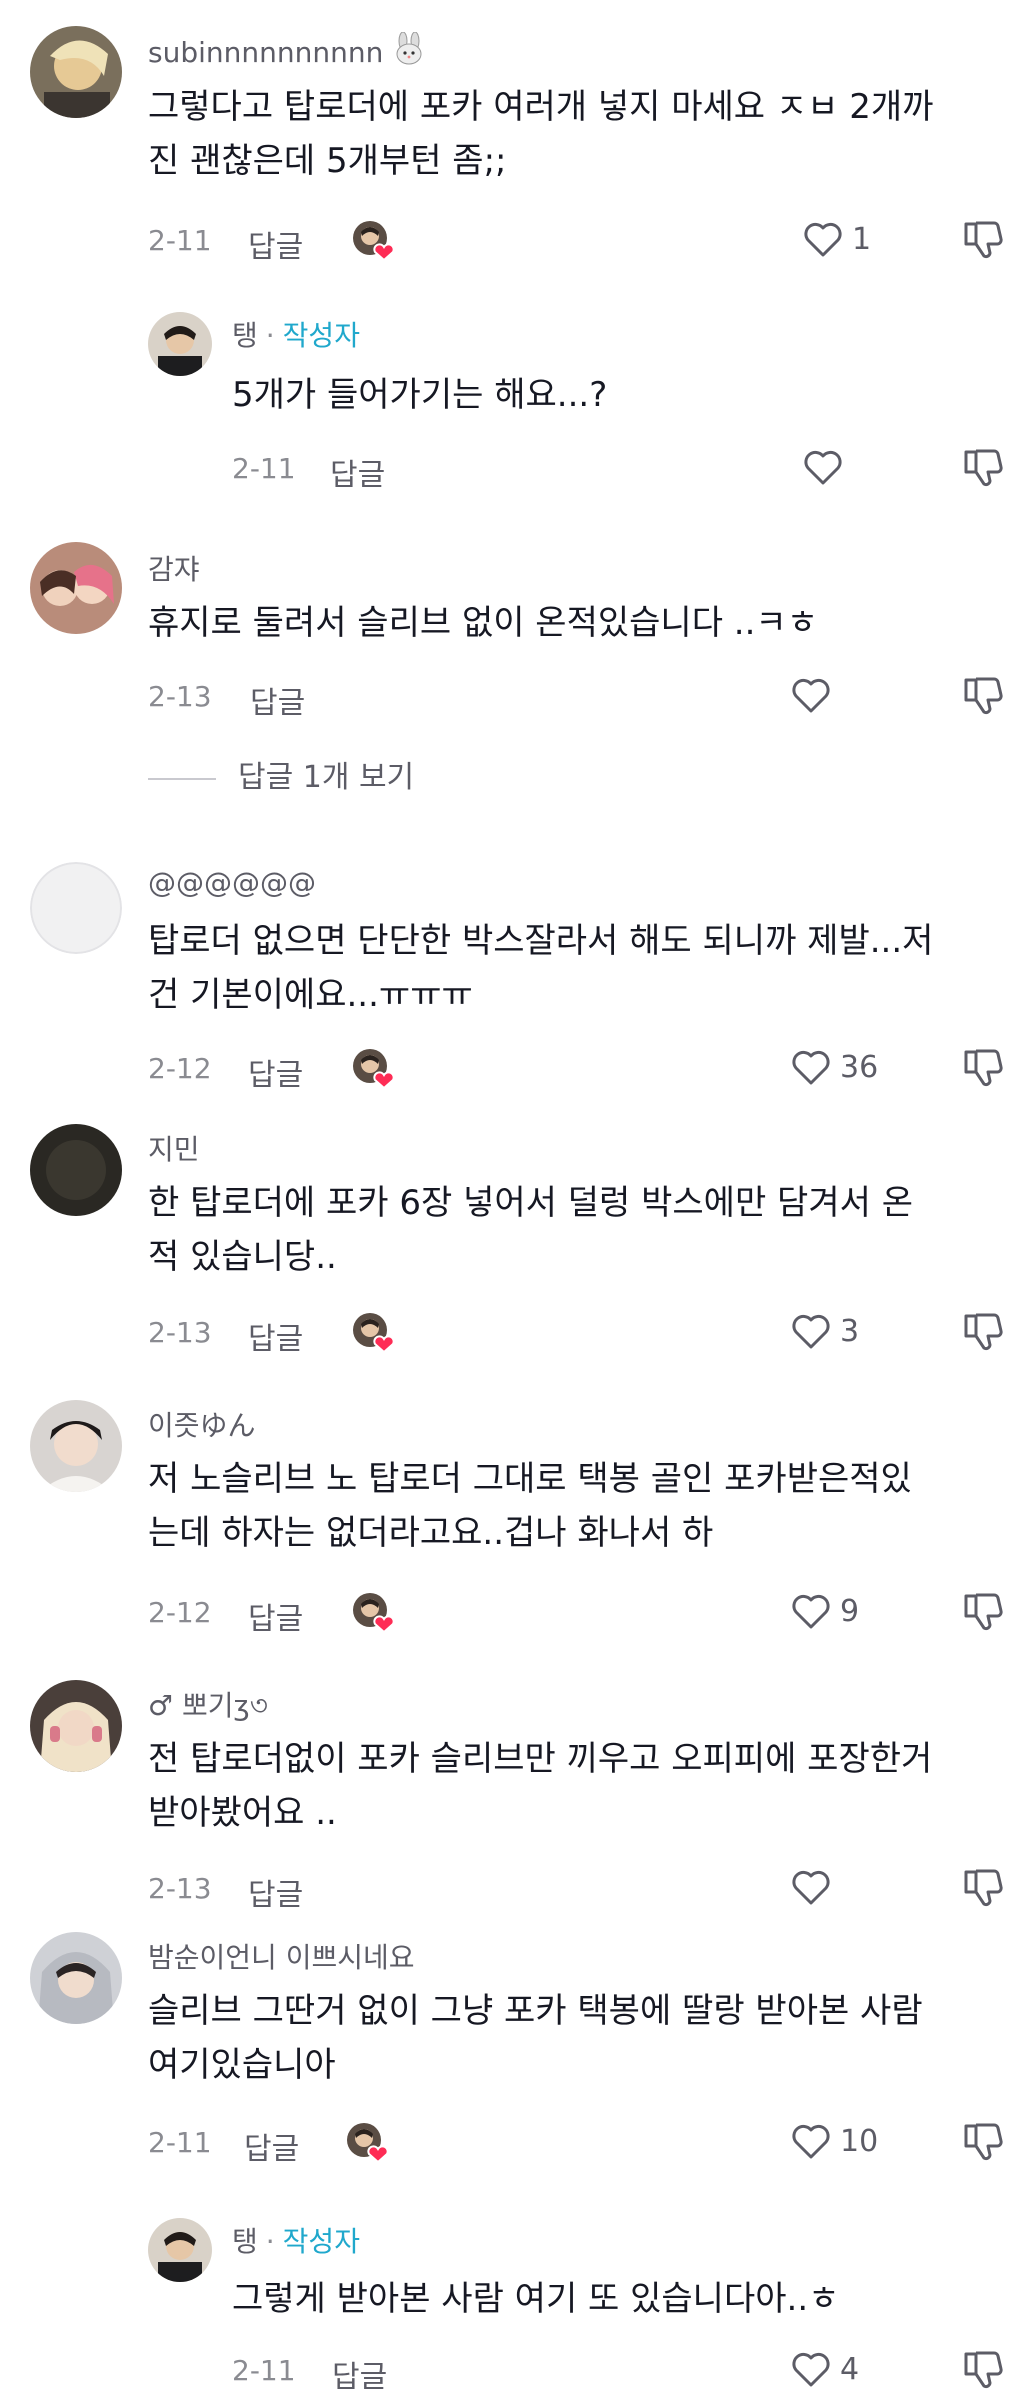 The image size is (1024, 2404). What do you see at coordinates (420, 395) in the screenshot?
I see `reply-text: 5개가 들어가기는 해요...?` at bounding box center [420, 395].